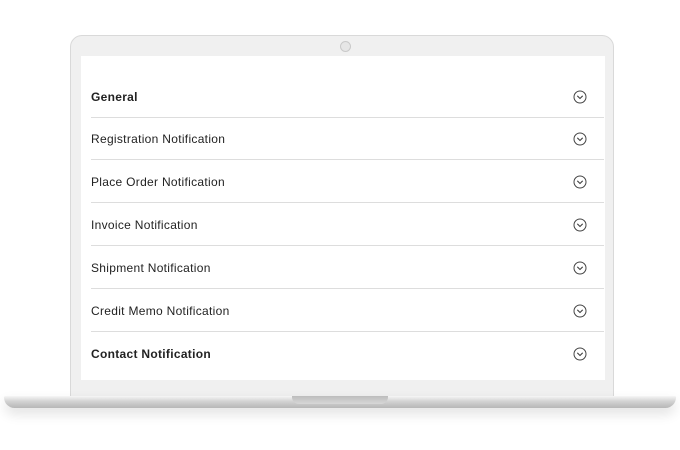 This screenshot has width=680, height=450. Describe the element at coordinates (347, 225) in the screenshot. I see `accordion-item-invoice-notification: Invoice Notification` at that location.